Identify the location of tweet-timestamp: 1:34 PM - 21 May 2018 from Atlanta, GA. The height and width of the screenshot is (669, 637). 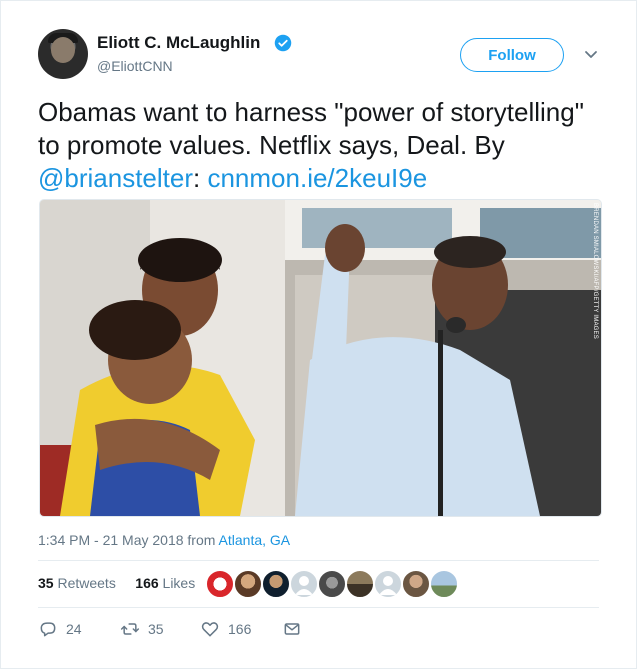
(164, 540).